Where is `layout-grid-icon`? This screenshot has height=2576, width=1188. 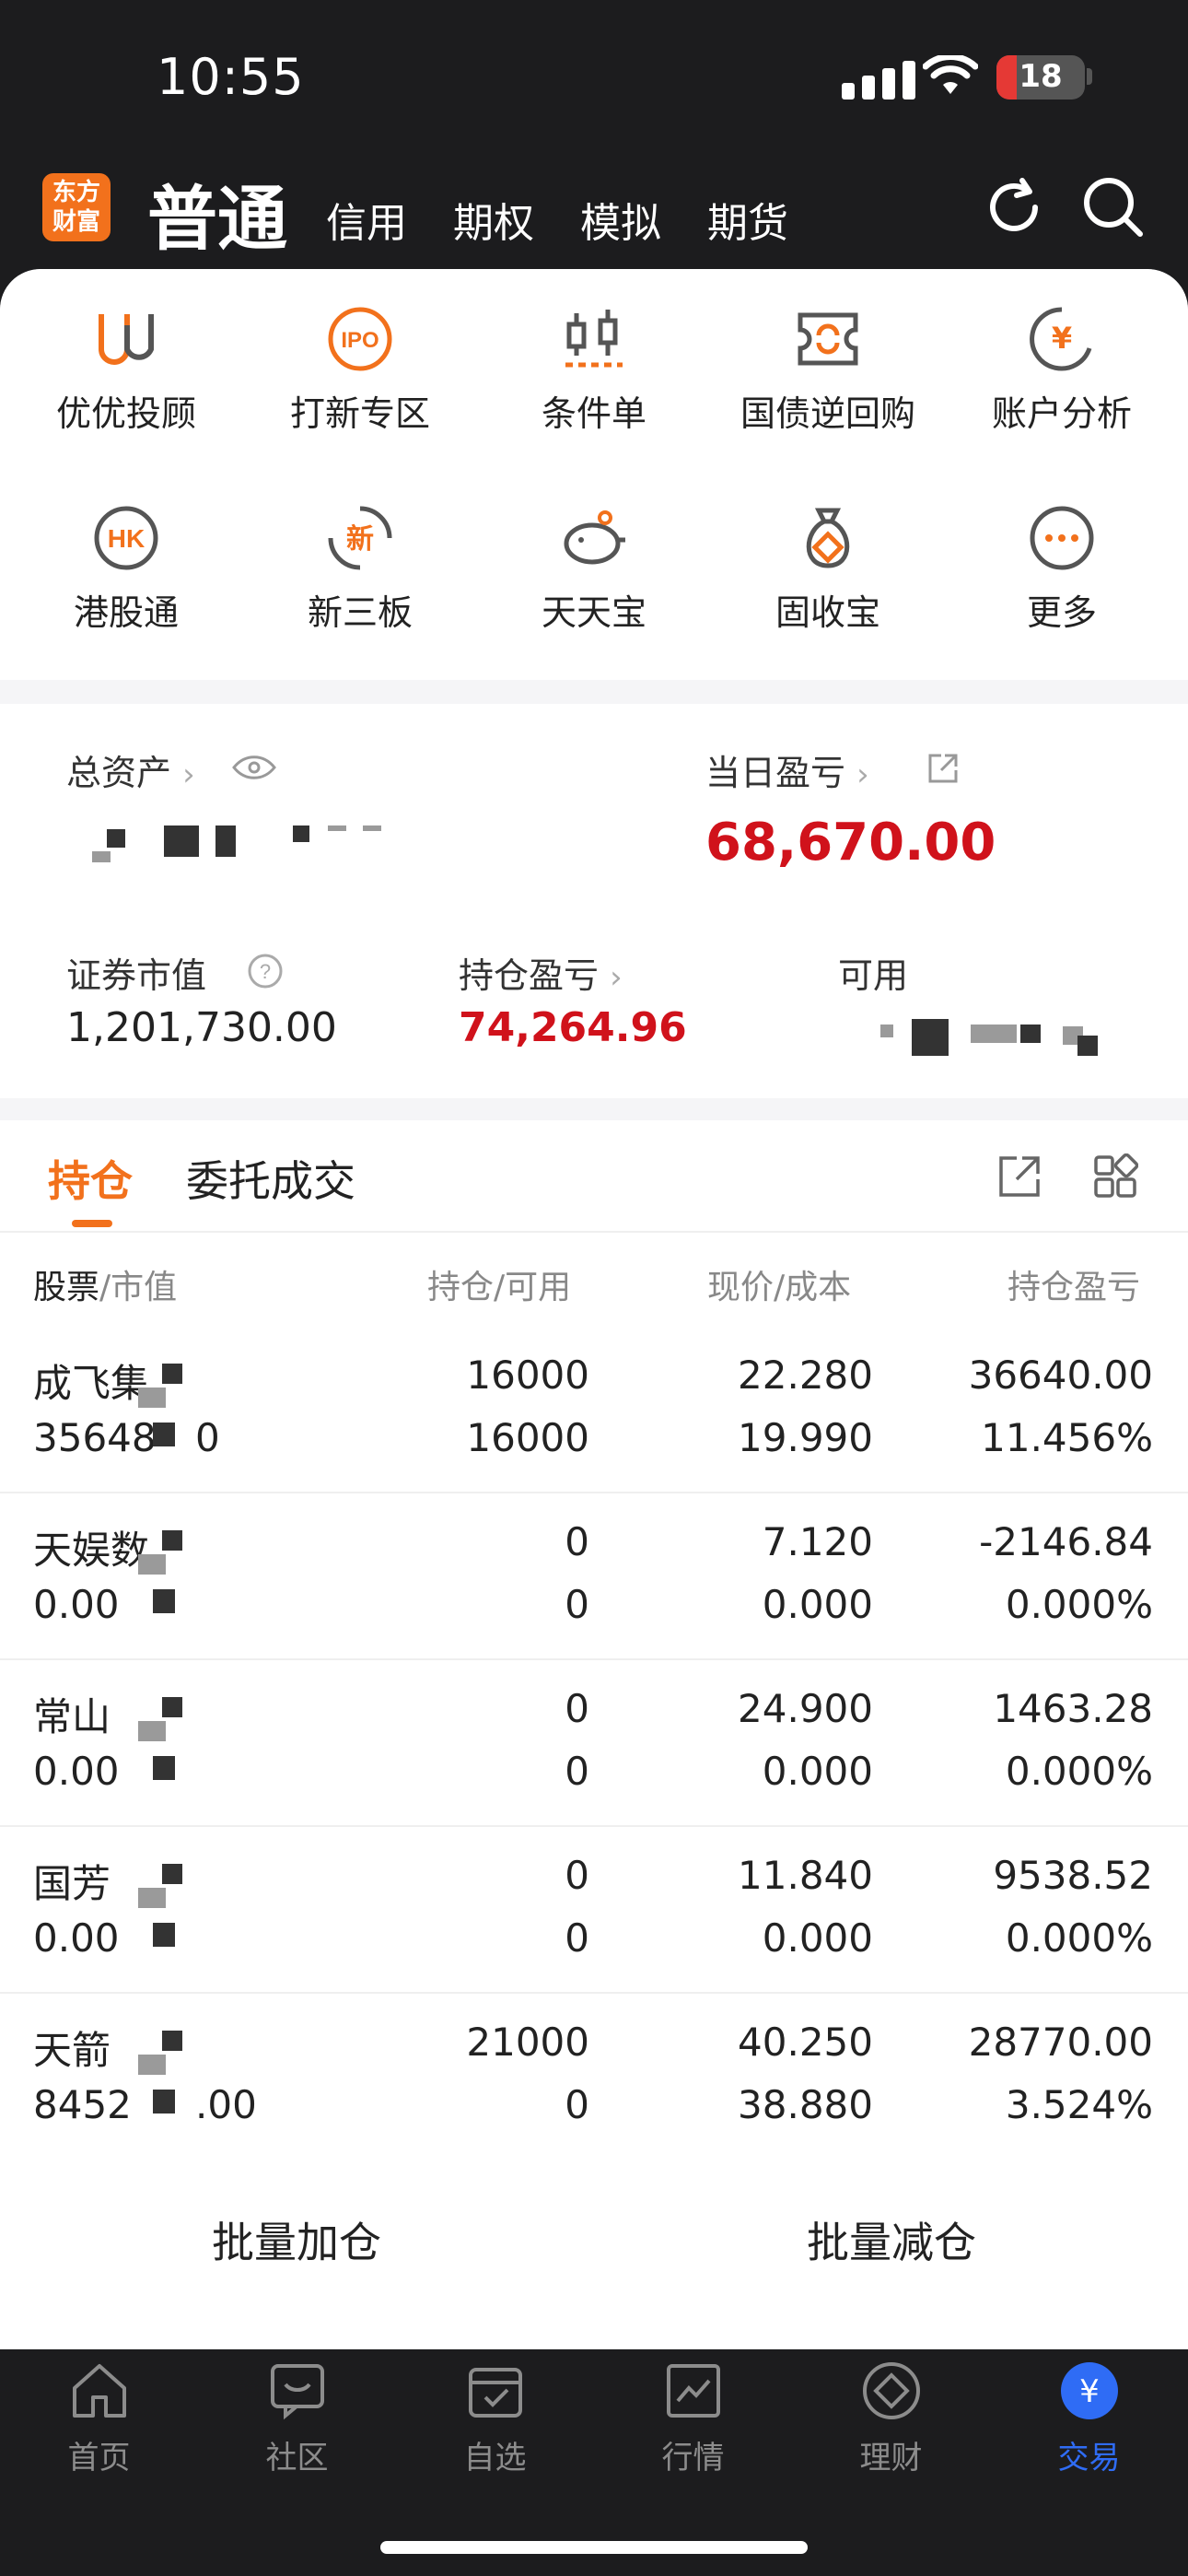 layout-grid-icon is located at coordinates (1115, 1176).